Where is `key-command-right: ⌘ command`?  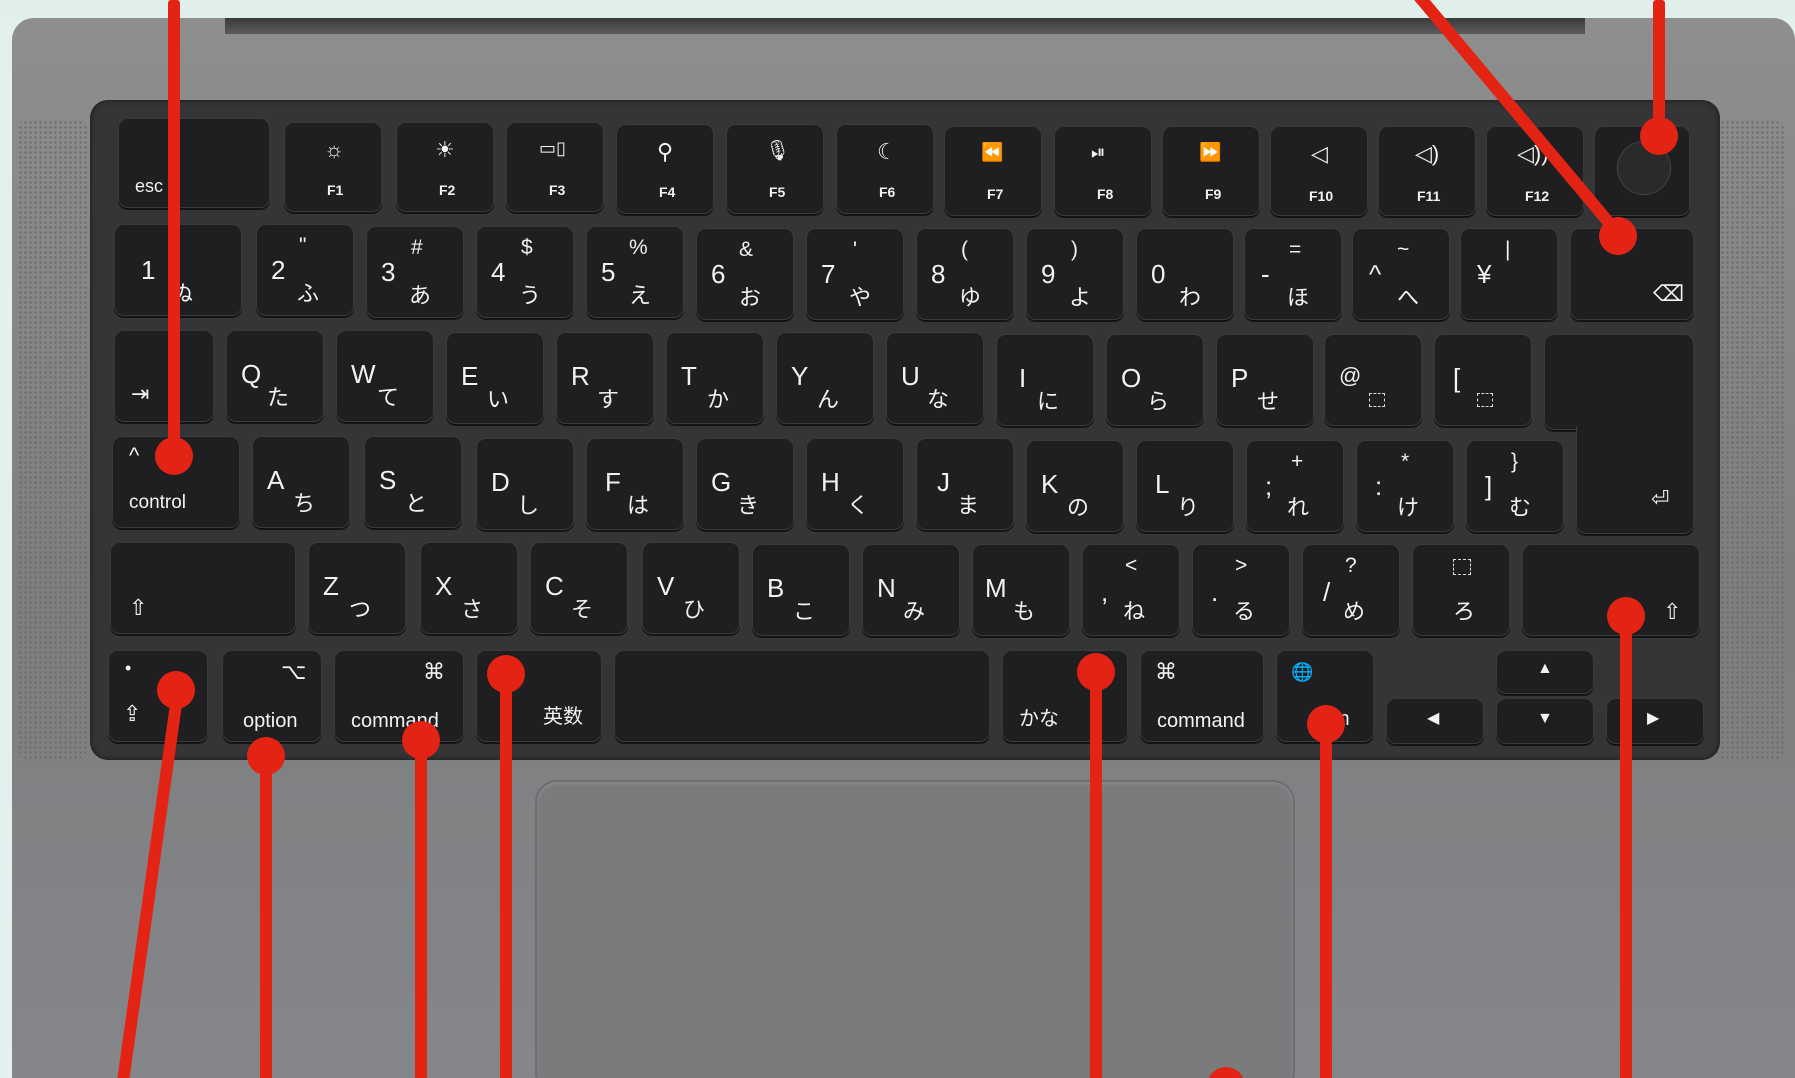
key-command-right: ⌘ command is located at coordinates (1202, 696).